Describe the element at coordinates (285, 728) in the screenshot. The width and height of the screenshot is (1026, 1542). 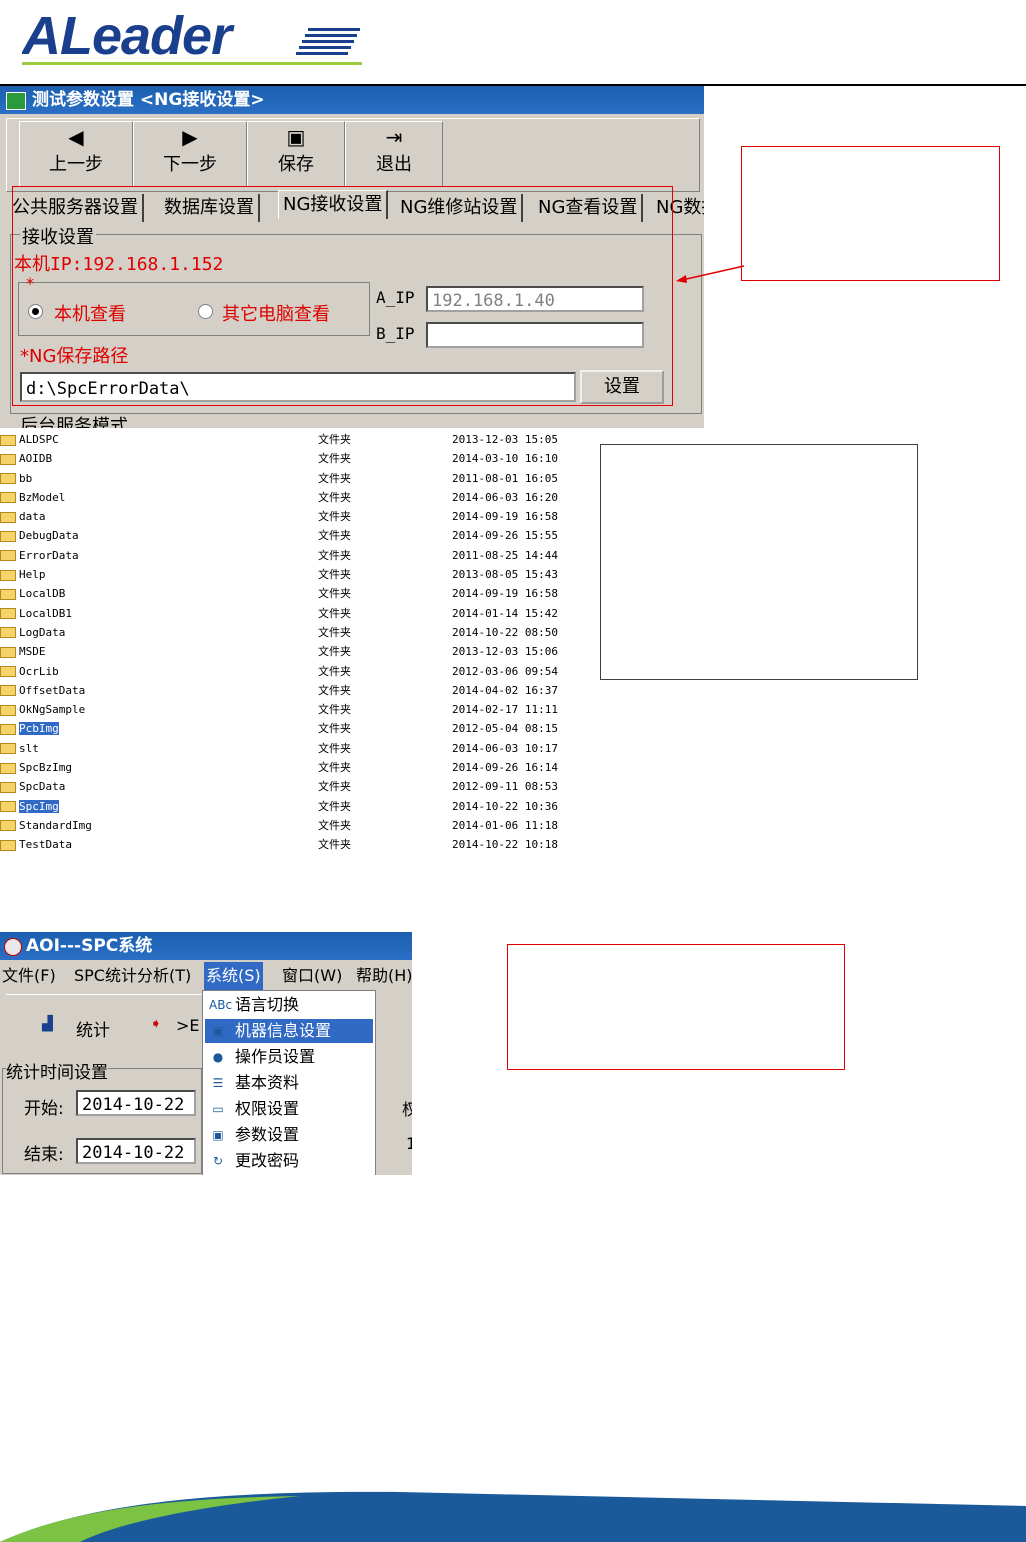
I see `file-row: PcbImg 文件夹 2012-05-04 08:15` at that location.